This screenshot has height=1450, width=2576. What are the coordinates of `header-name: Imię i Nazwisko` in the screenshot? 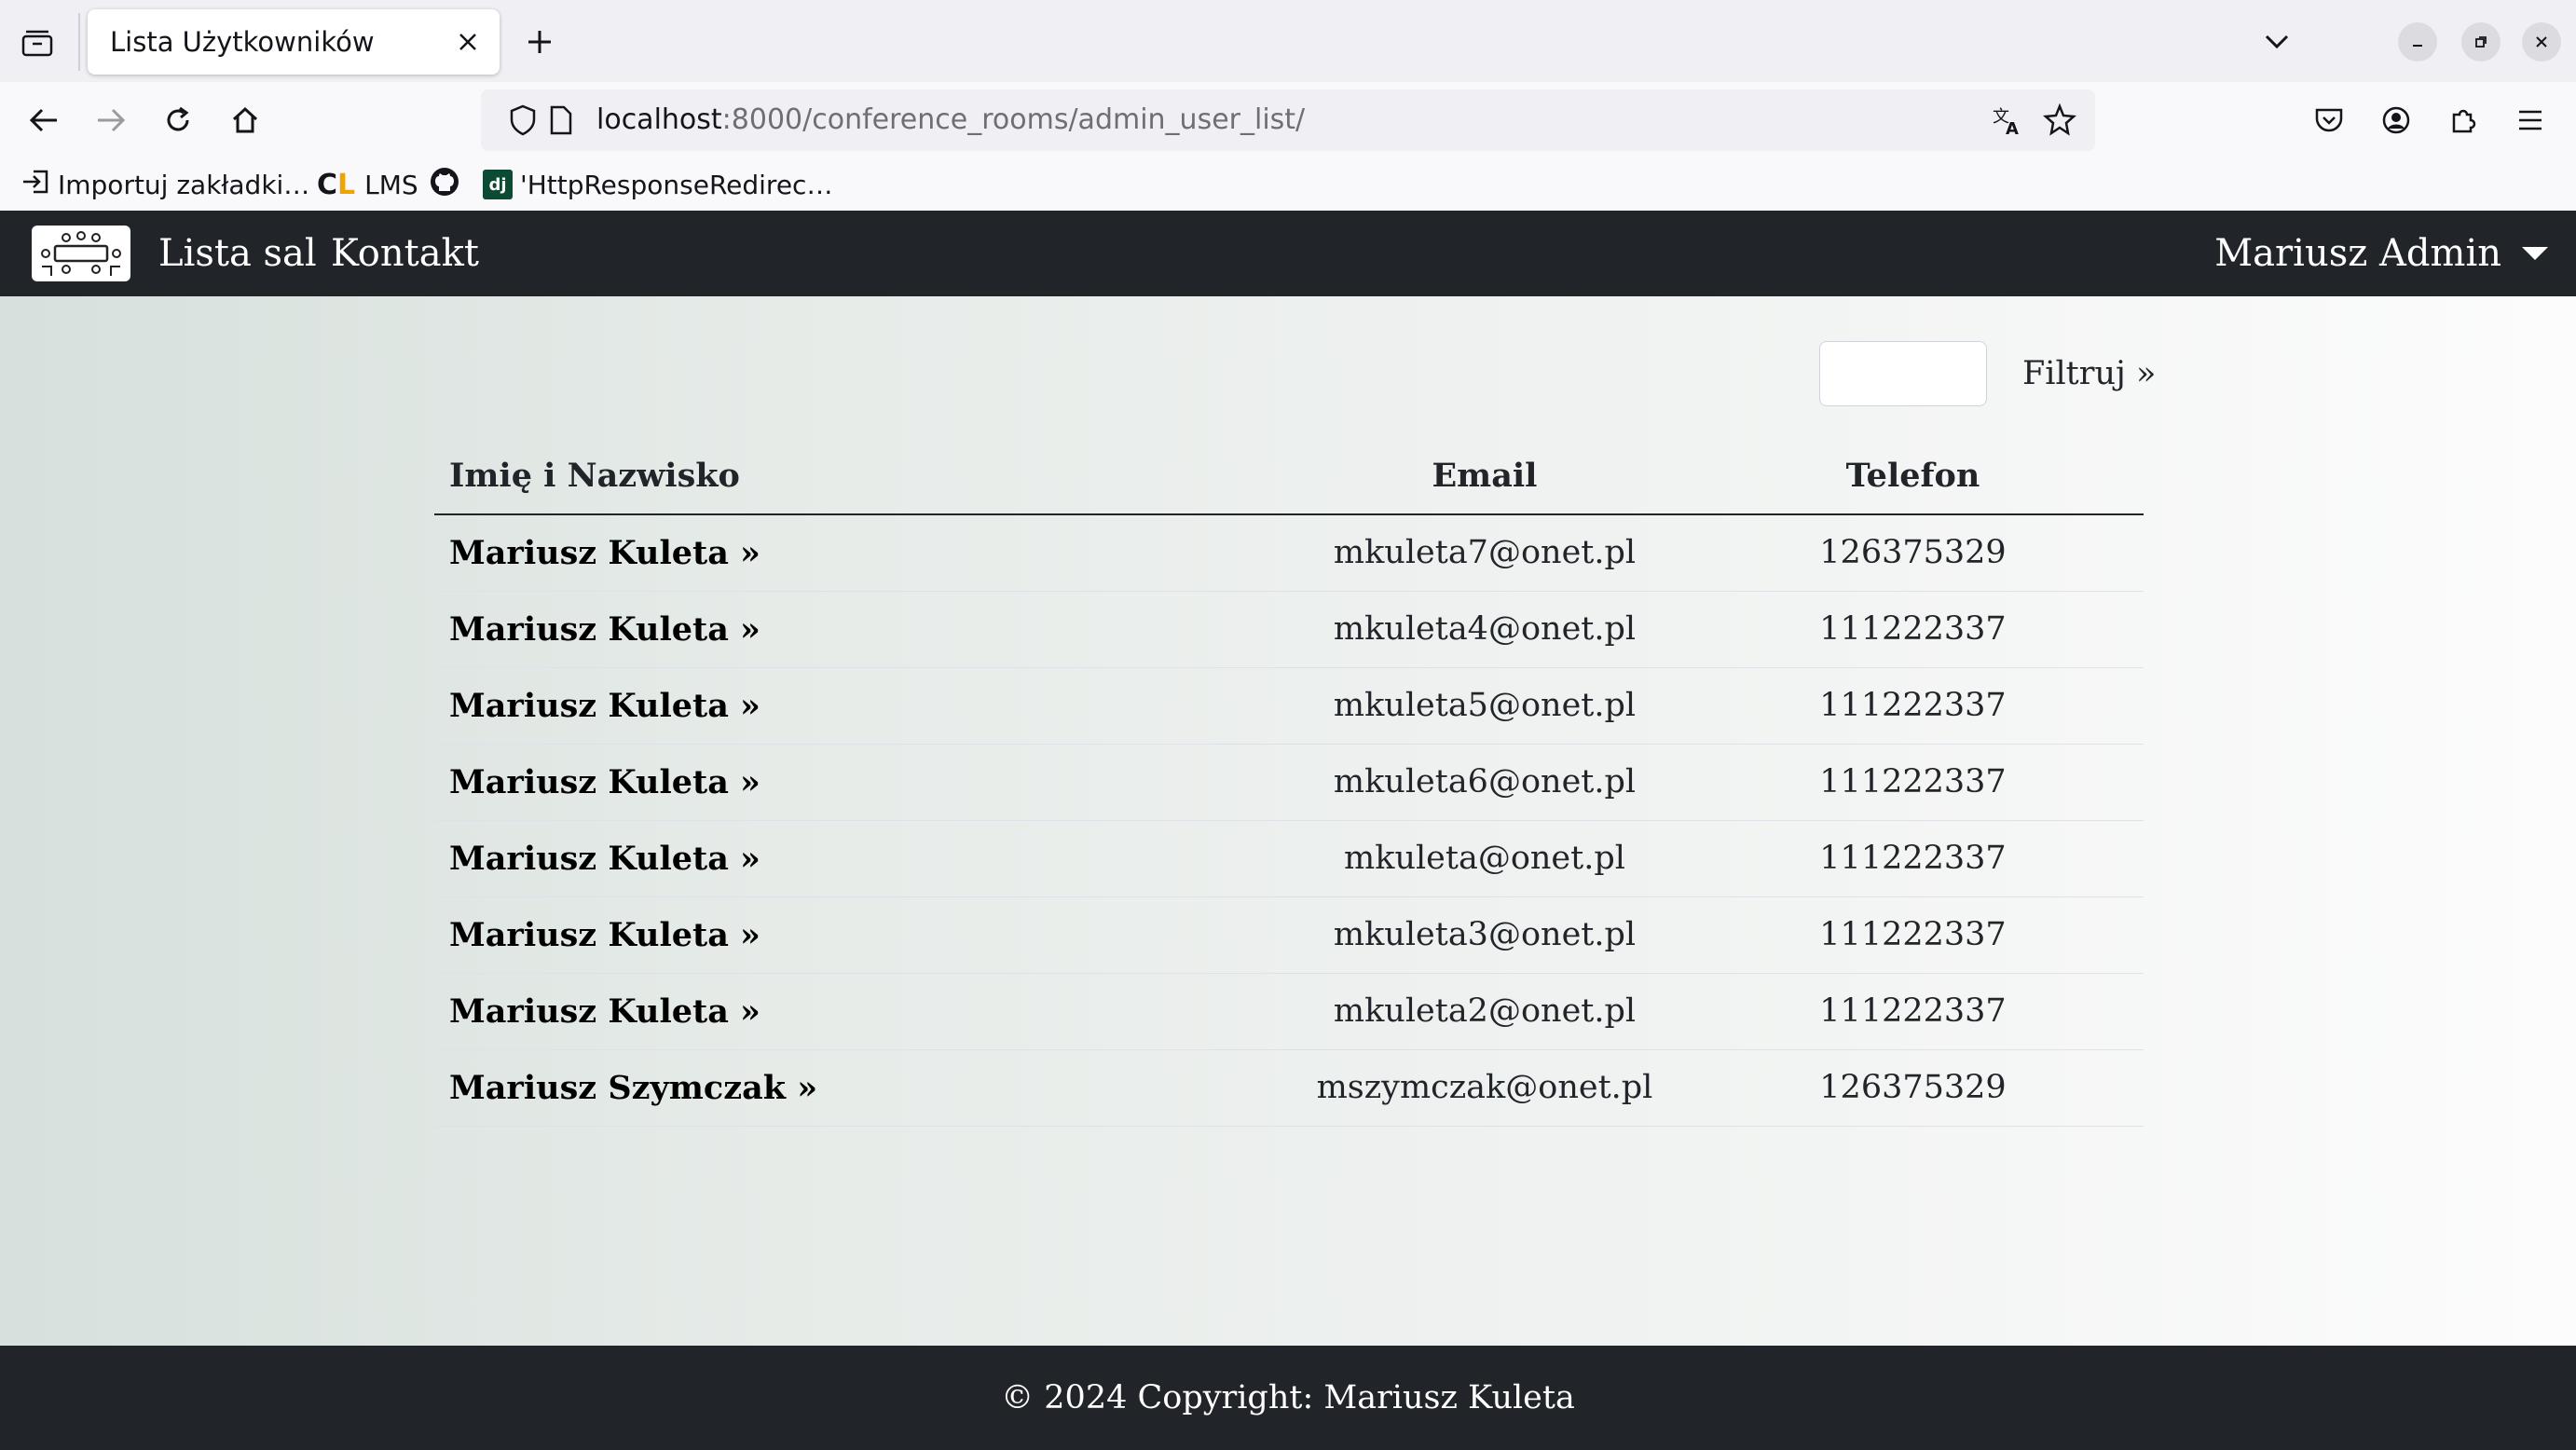 It's located at (843, 477).